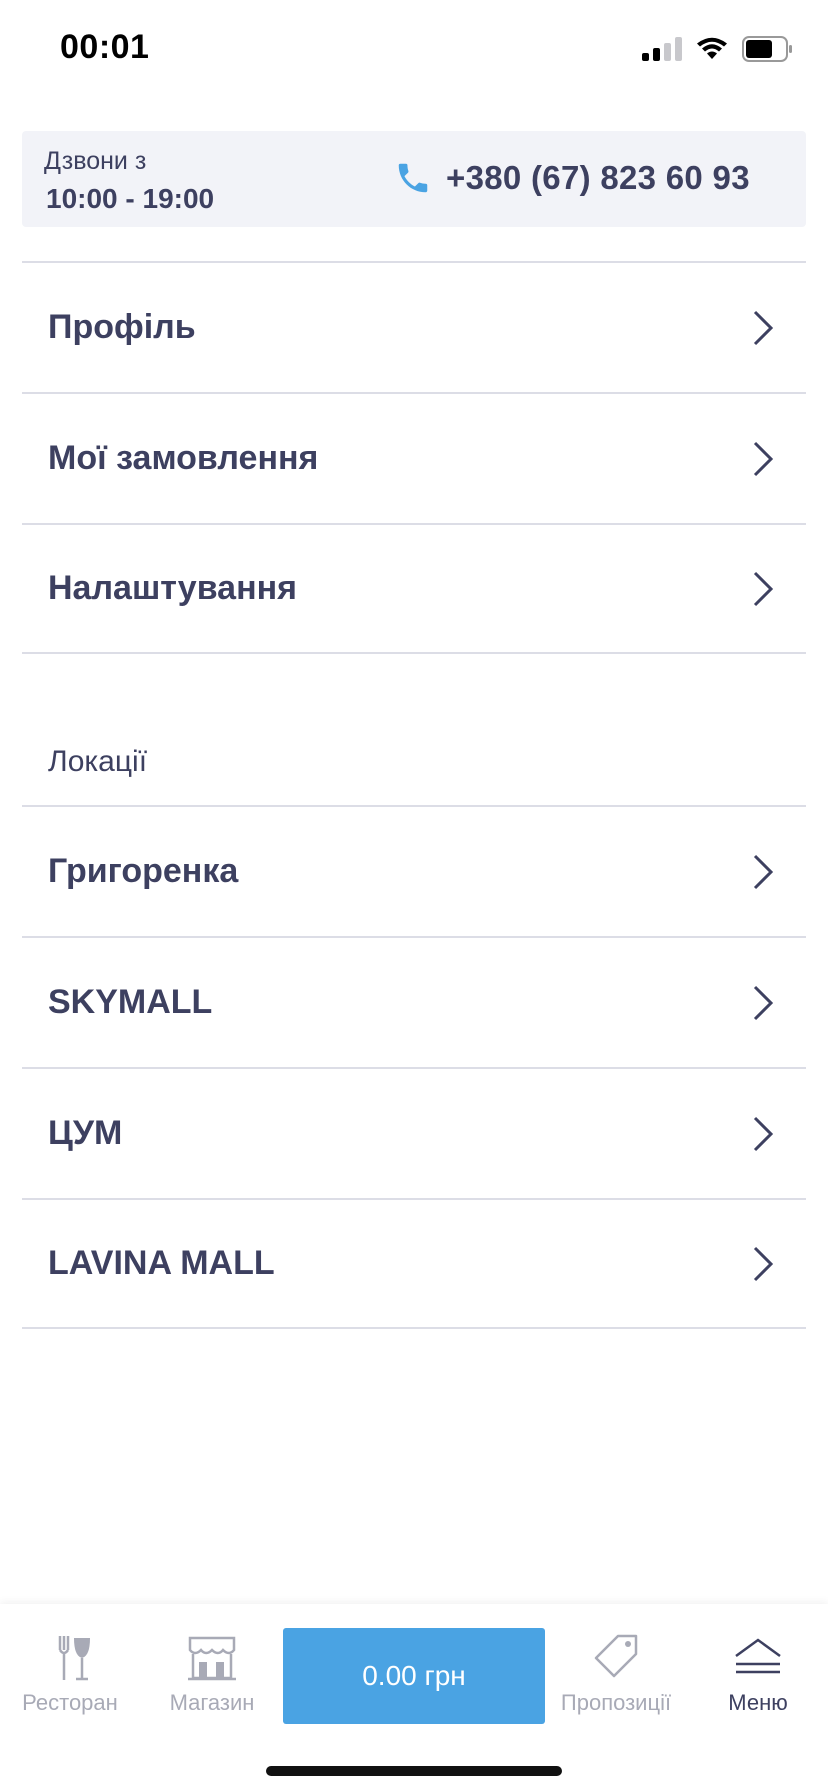 The height and width of the screenshot is (1792, 828). Describe the element at coordinates (414, 1001) in the screenshot. I see `location-item-skymall: SKYMALL` at that location.